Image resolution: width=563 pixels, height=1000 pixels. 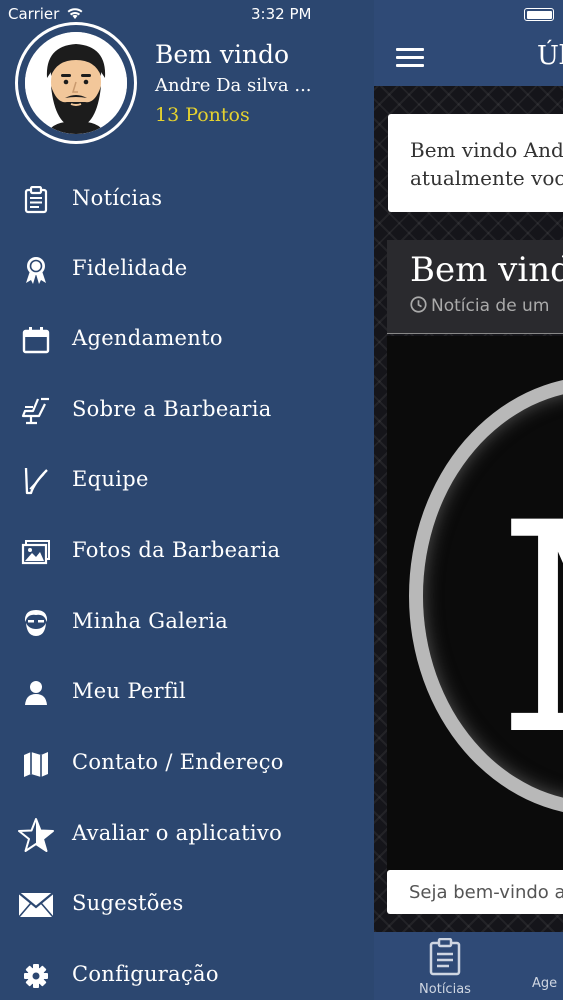 I want to click on menu-item-contato: Contato / Endereço, so click(x=187, y=764).